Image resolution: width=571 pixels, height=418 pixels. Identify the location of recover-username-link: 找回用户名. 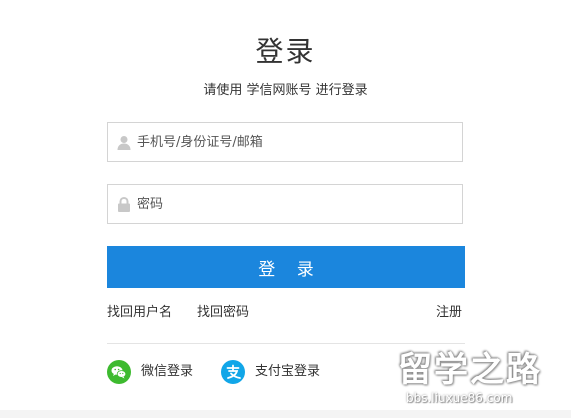
(139, 313).